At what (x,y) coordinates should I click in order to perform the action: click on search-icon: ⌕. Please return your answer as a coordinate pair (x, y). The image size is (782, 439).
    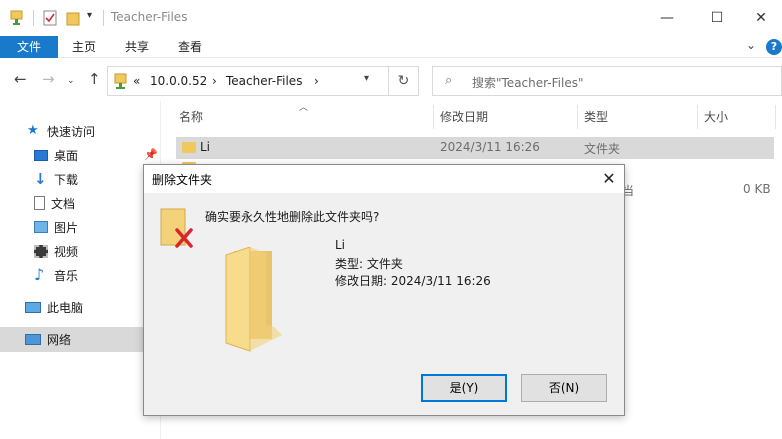
    Looking at the image, I should click on (449, 80).